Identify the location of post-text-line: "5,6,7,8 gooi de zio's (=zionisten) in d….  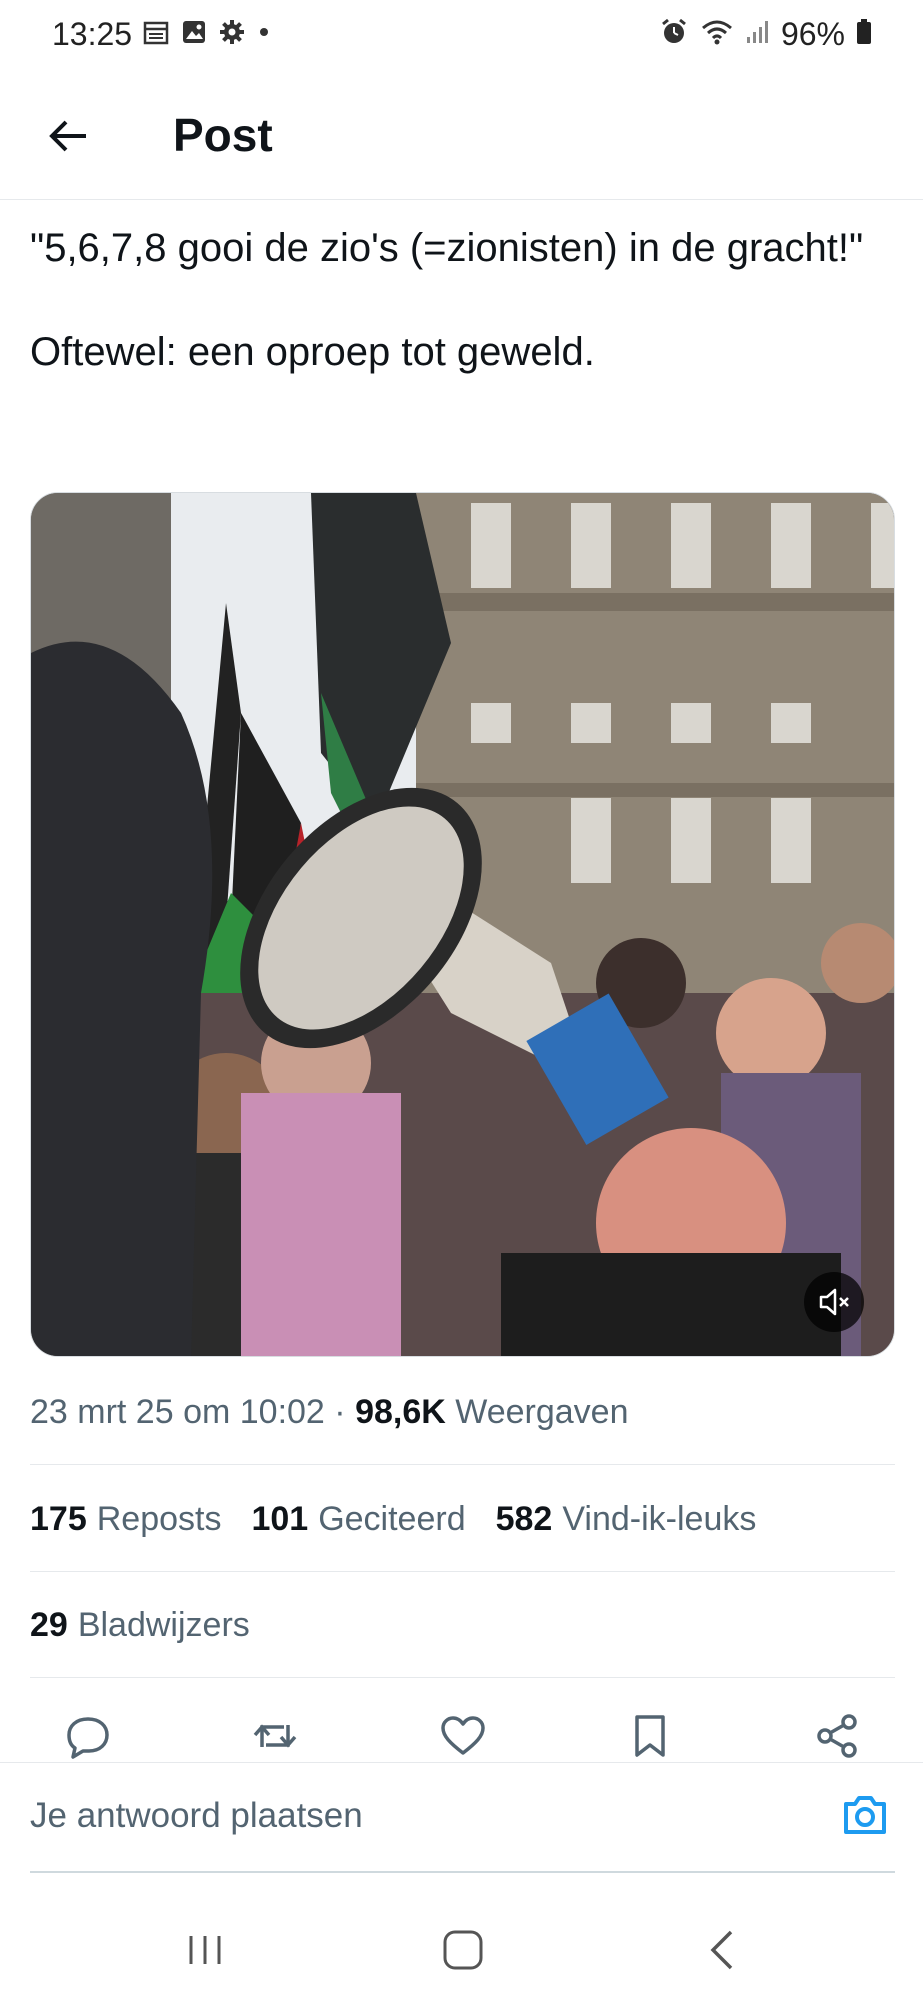
(447, 248).